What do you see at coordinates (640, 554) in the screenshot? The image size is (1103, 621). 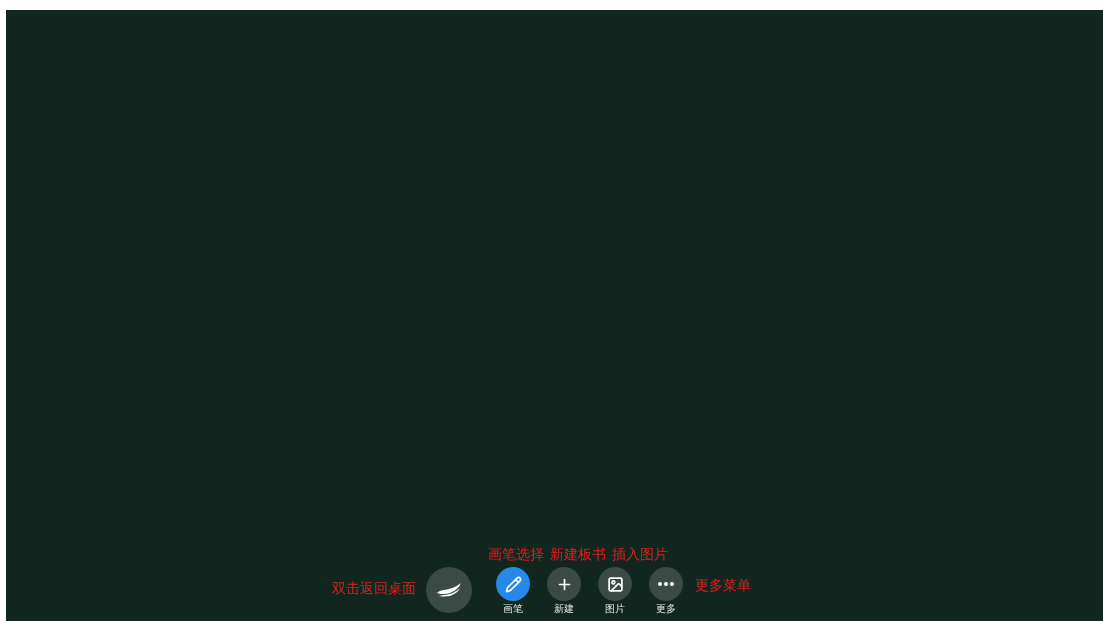 I see `annotation-text: 插入图片` at bounding box center [640, 554].